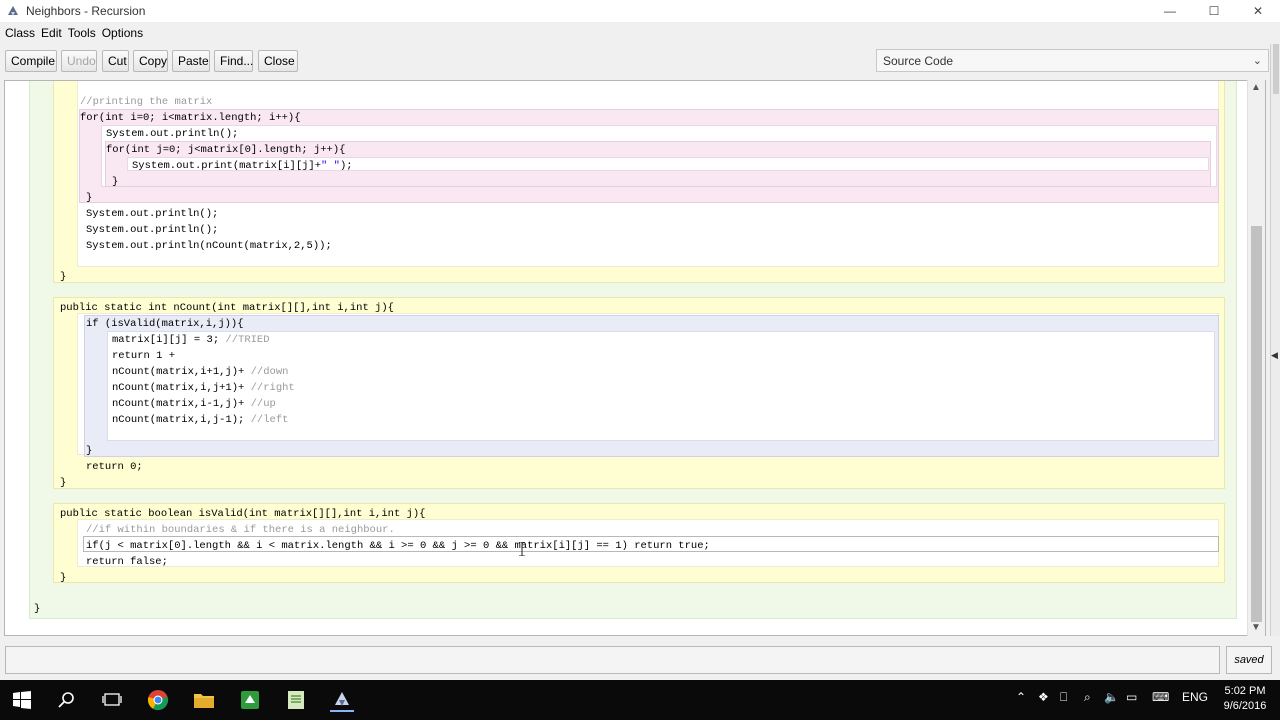 The width and height of the screenshot is (1280, 720). What do you see at coordinates (165, 324) in the screenshot?
I see `code-ncount-if: if (isValid(matrix,i,j)){` at bounding box center [165, 324].